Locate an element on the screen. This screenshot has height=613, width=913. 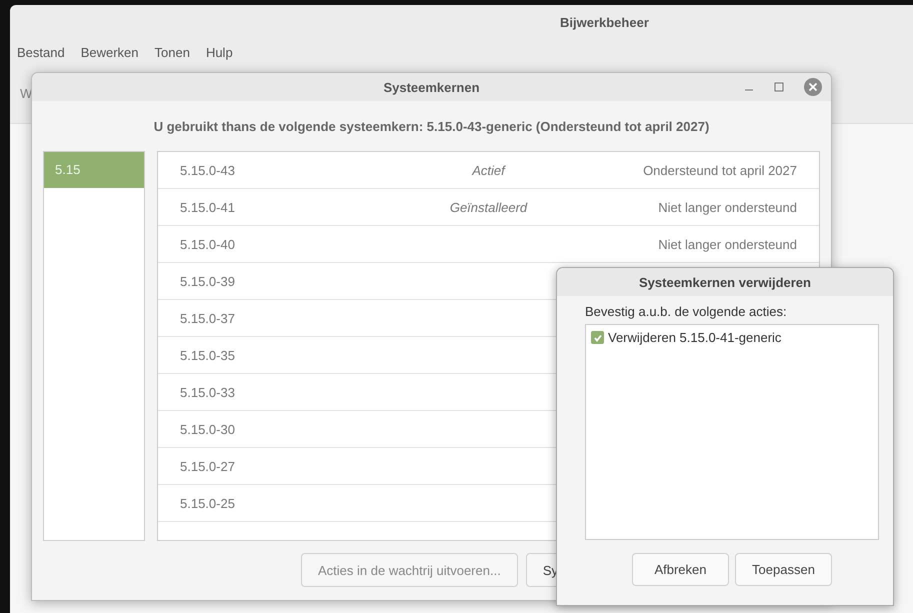
kernel-version: 5.15.0-39 is located at coordinates (280, 281).